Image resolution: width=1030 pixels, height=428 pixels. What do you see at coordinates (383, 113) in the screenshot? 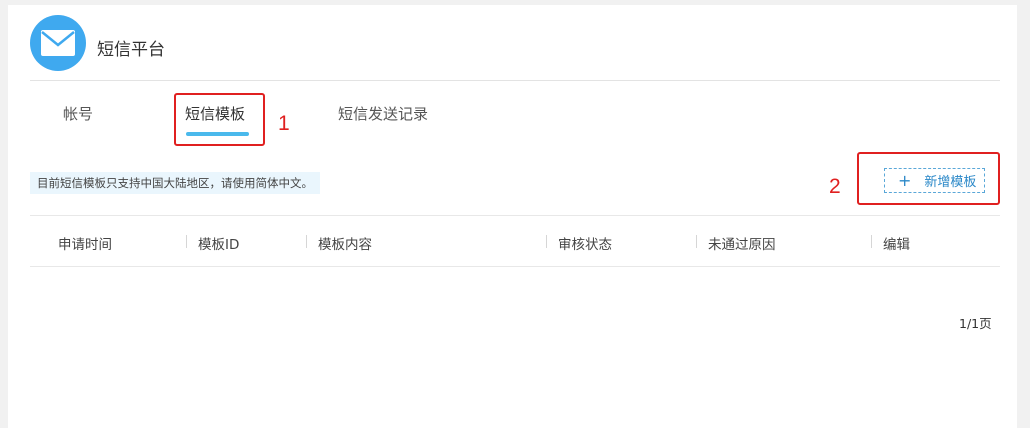
I see `tab-sms-send-records: 短信发送记录` at bounding box center [383, 113].